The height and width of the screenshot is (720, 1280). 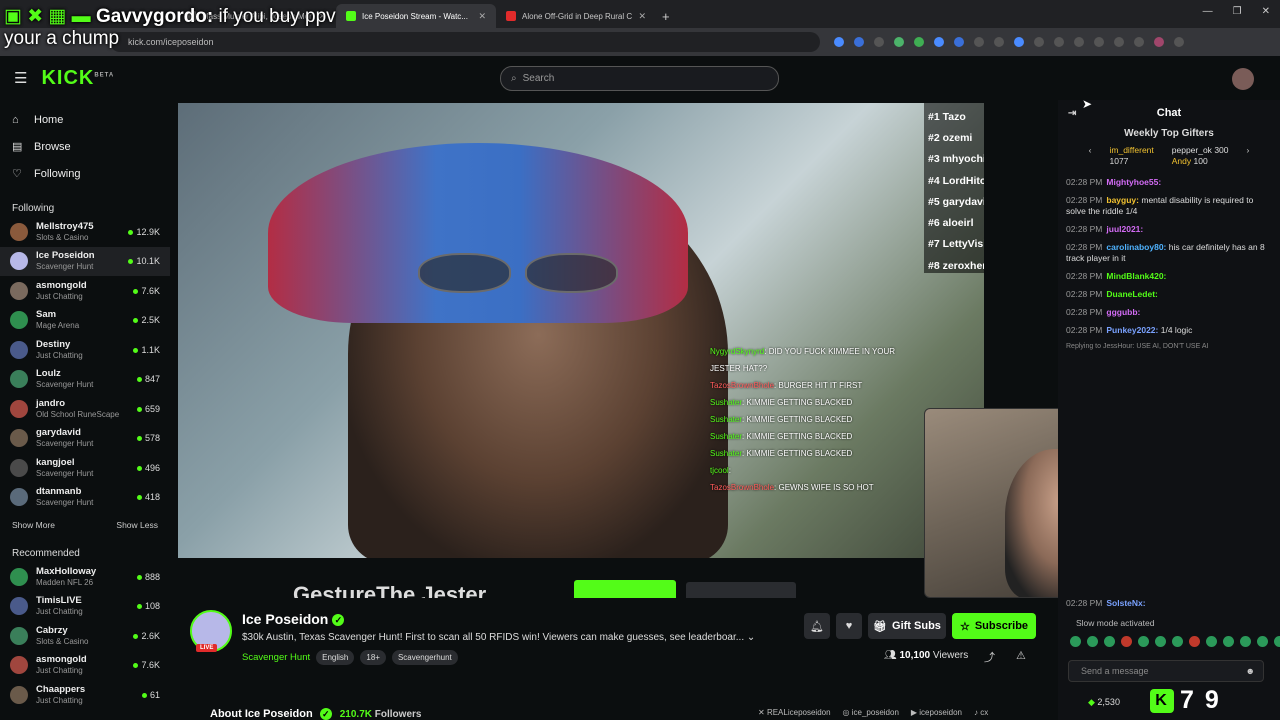 I want to click on sidebar-channel: Destiny Just Chatting 1.1K, so click(x=85, y=350).